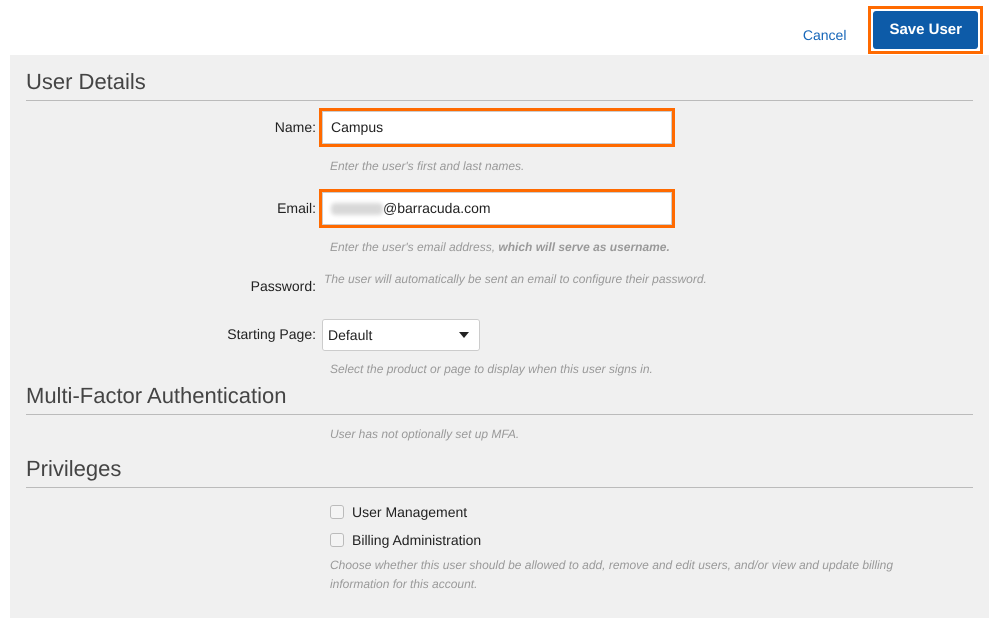 This screenshot has height=618, width=989. Describe the element at coordinates (410, 512) in the screenshot. I see `checkbox-label: User Management` at that location.